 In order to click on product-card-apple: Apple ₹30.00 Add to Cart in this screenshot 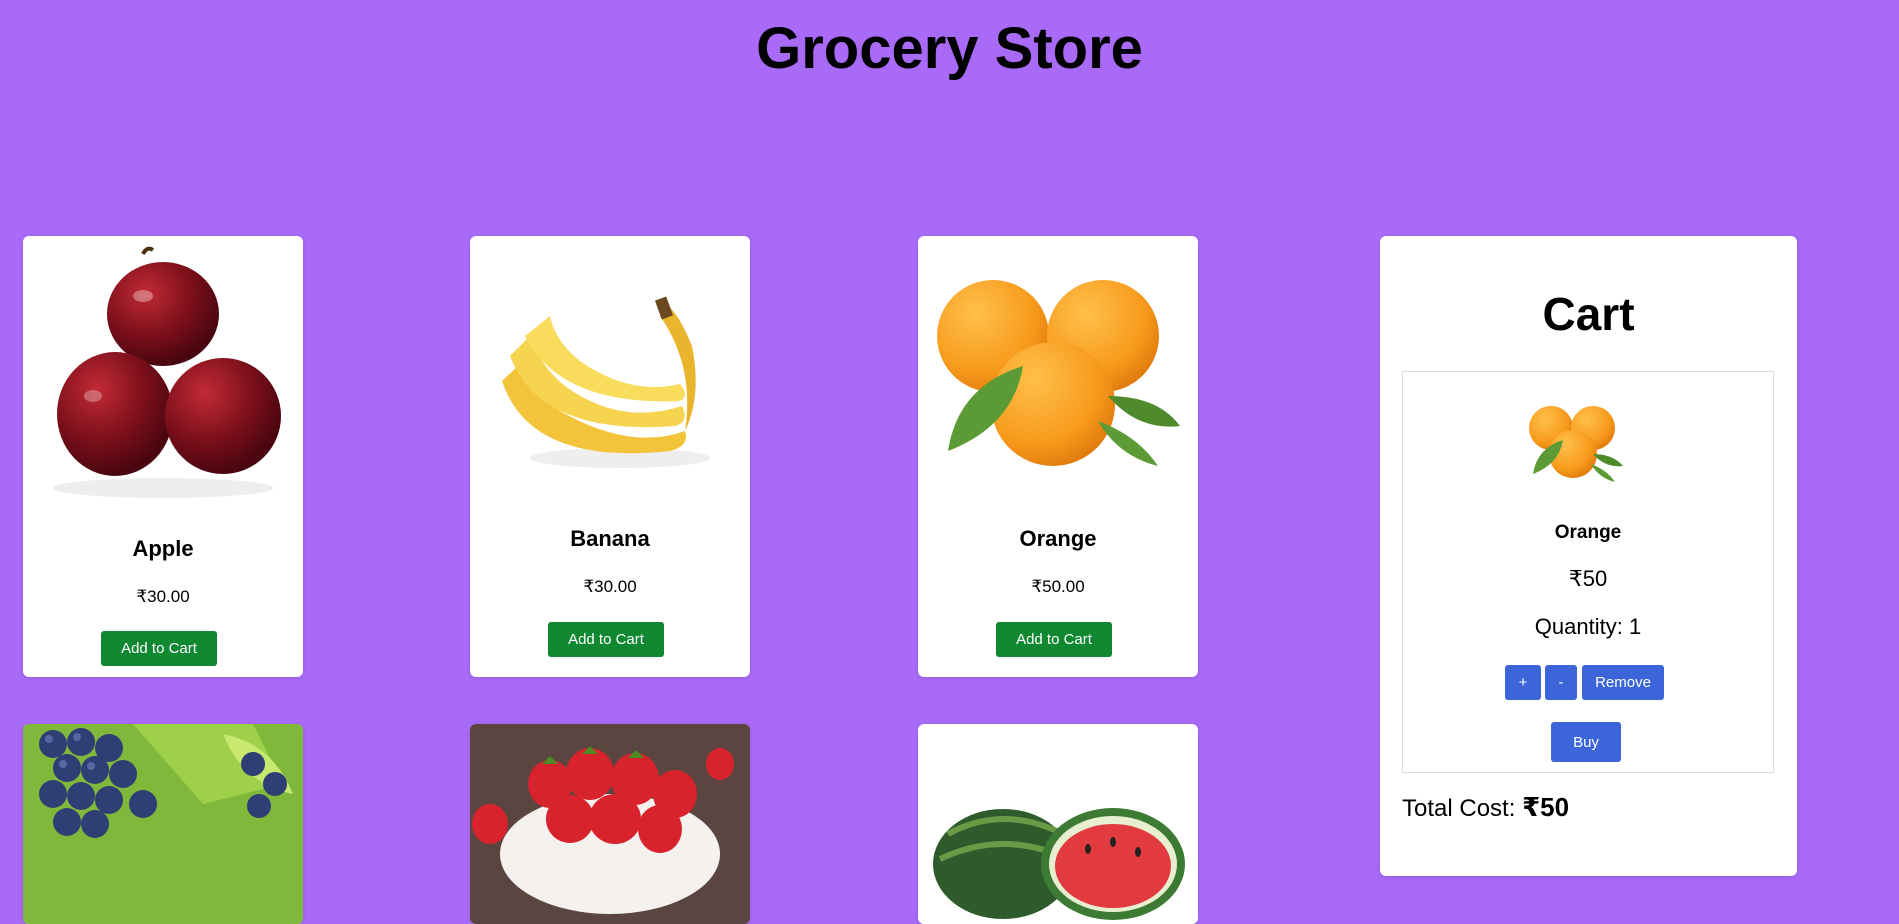, I will do `click(163, 456)`.